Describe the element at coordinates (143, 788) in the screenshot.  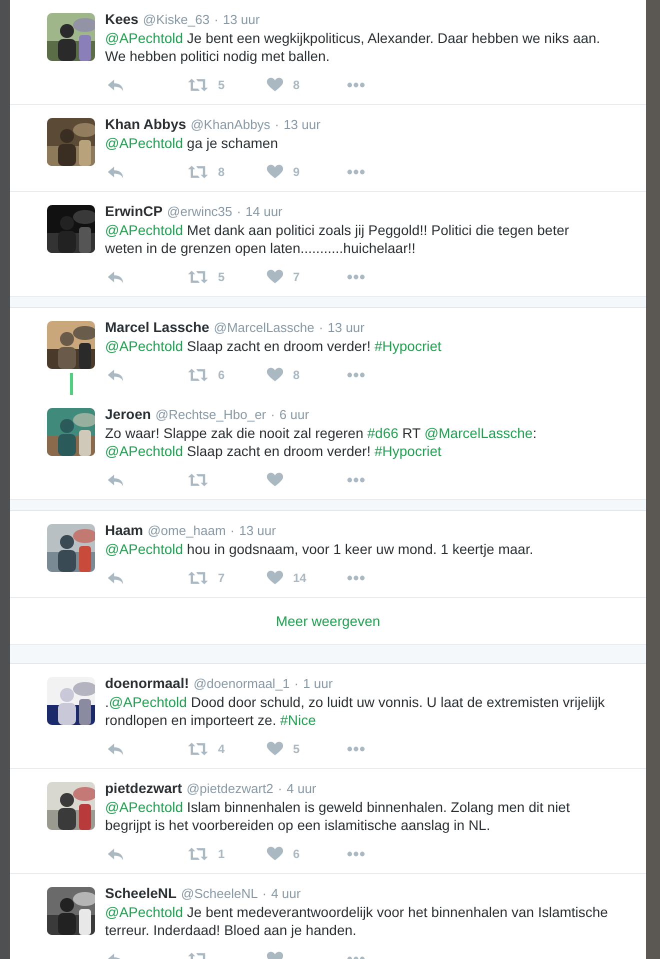
I see `author-name: pietdezwart` at that location.